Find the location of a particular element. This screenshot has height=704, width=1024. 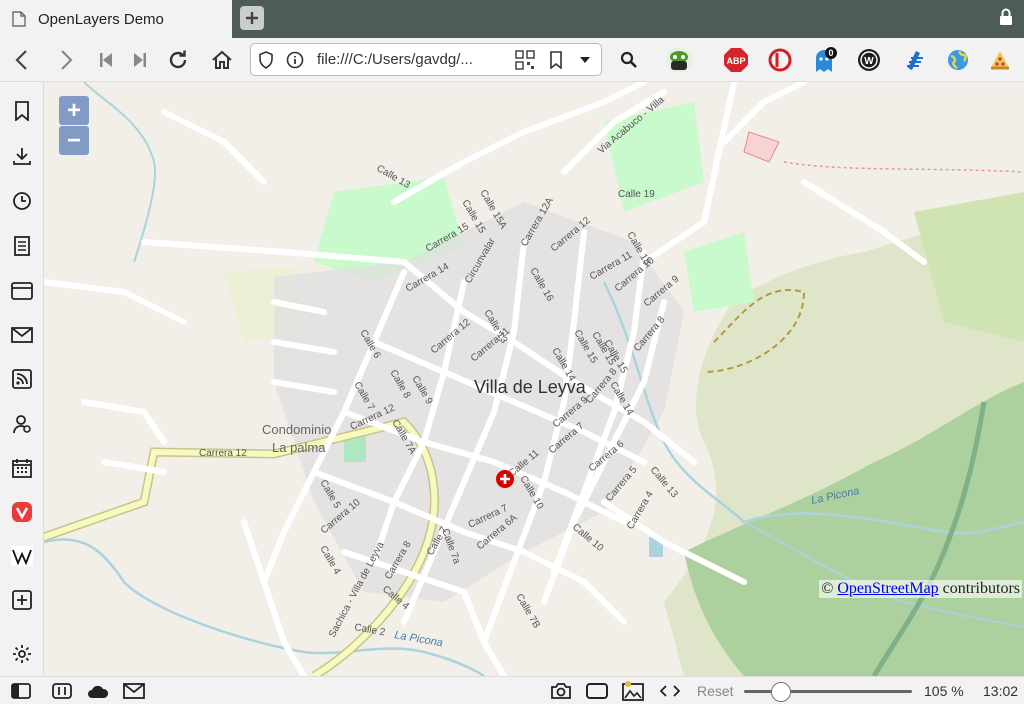

martian-extension-icon is located at coordinates (679, 60).